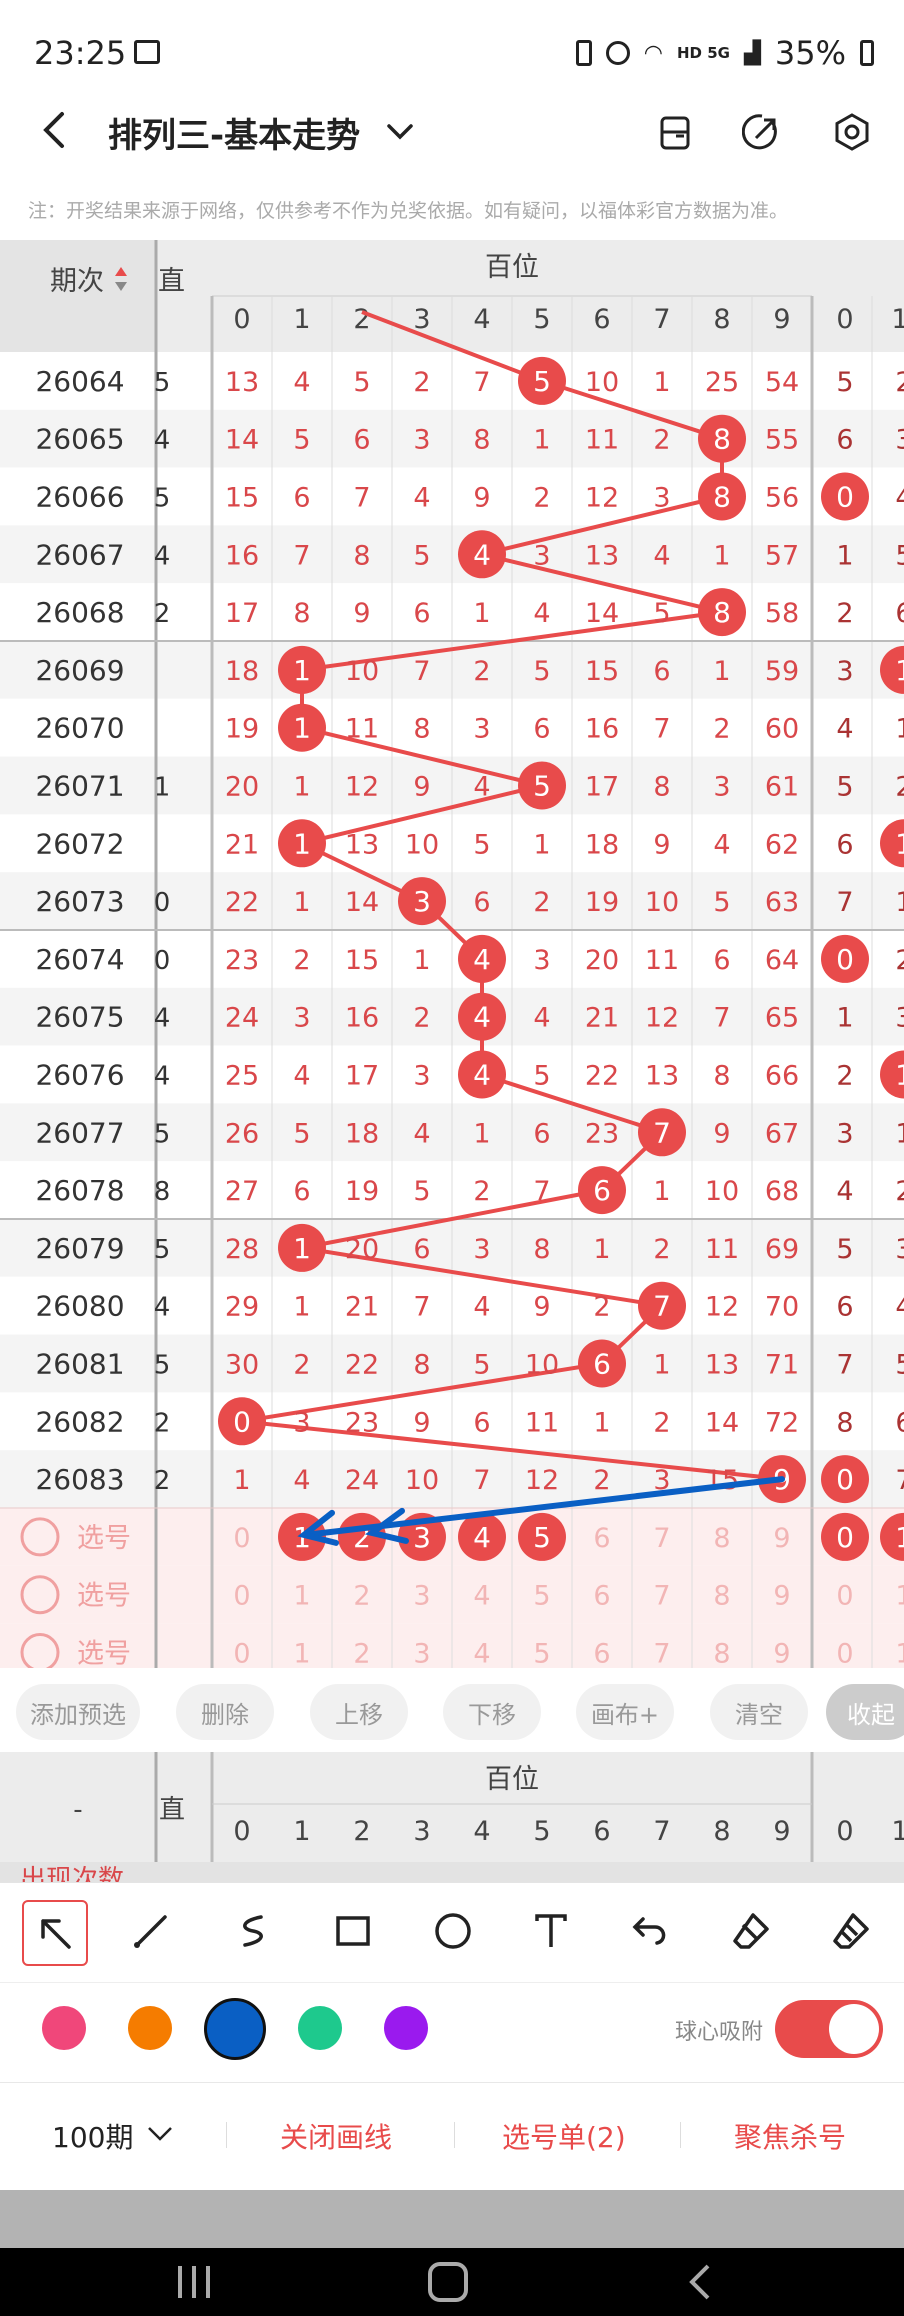 This screenshot has height=2316, width=904. Describe the element at coordinates (320, 2028) in the screenshot. I see `color-green-swatch` at that location.